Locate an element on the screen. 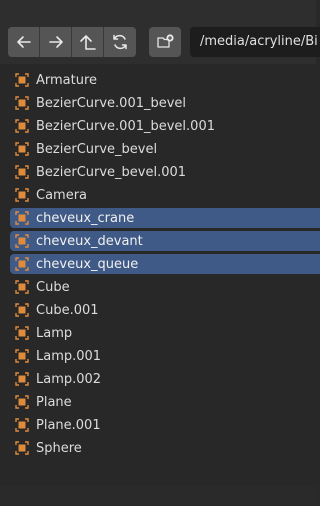  list-item: Sphere is located at coordinates (165, 448).